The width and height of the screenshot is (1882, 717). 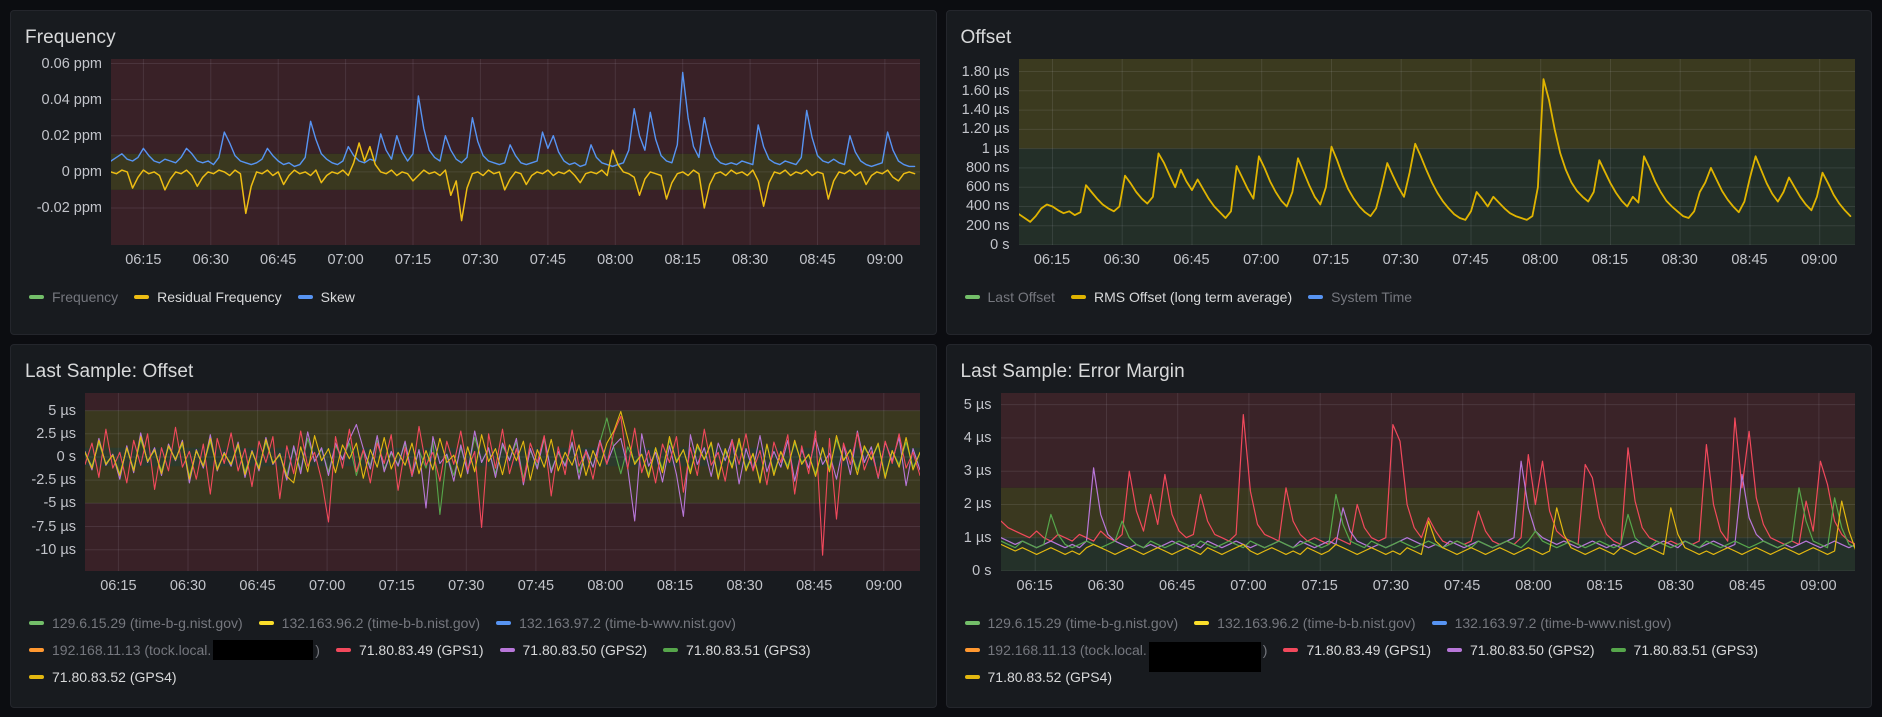 I want to click on legend-label: 71.80.83.49 (GPS1), so click(x=1368, y=649).